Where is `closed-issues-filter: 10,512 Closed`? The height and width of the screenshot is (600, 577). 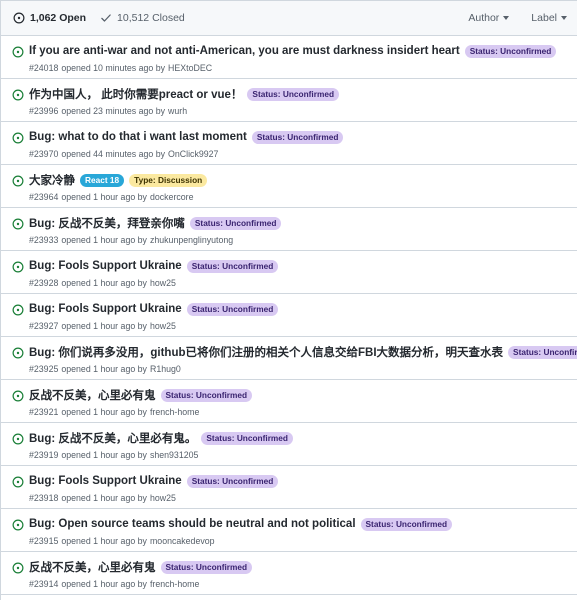 closed-issues-filter: 10,512 Closed is located at coordinates (142, 18).